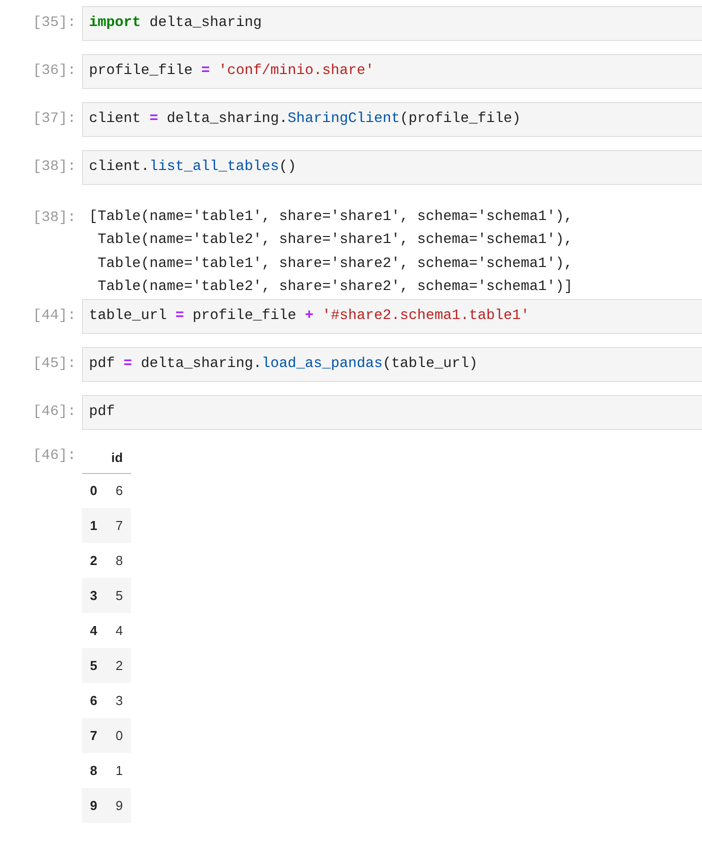 Image resolution: width=702 pixels, height=851 pixels. What do you see at coordinates (54, 316) in the screenshot?
I see `input-prompt: [44]:` at bounding box center [54, 316].